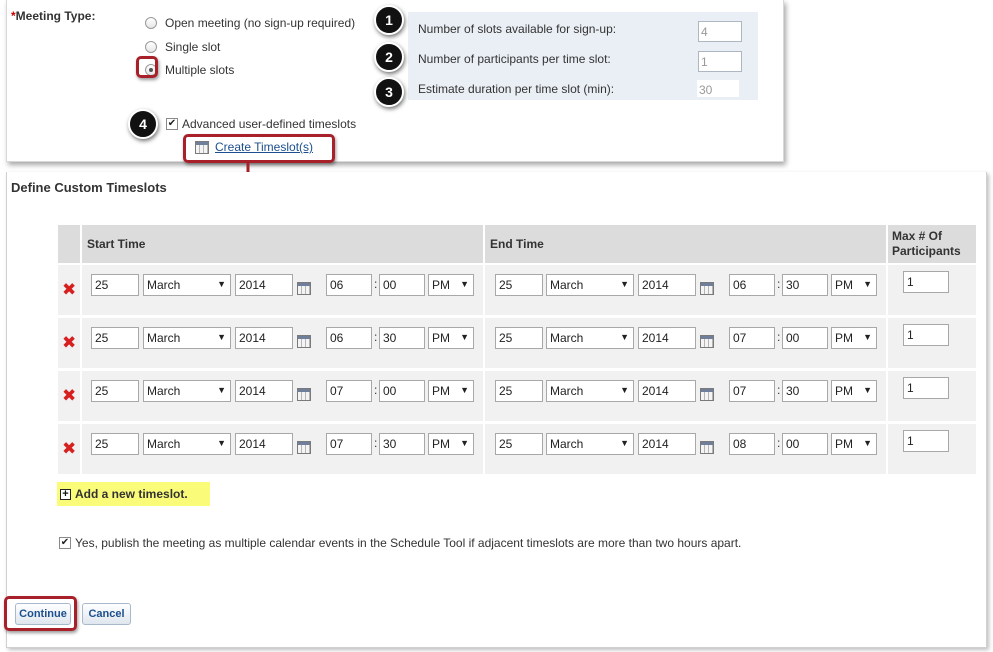 Image resolution: width=993 pixels, height=652 pixels. Describe the element at coordinates (53, 16) in the screenshot. I see `meeting-type-label: *Meeting Type:` at that location.